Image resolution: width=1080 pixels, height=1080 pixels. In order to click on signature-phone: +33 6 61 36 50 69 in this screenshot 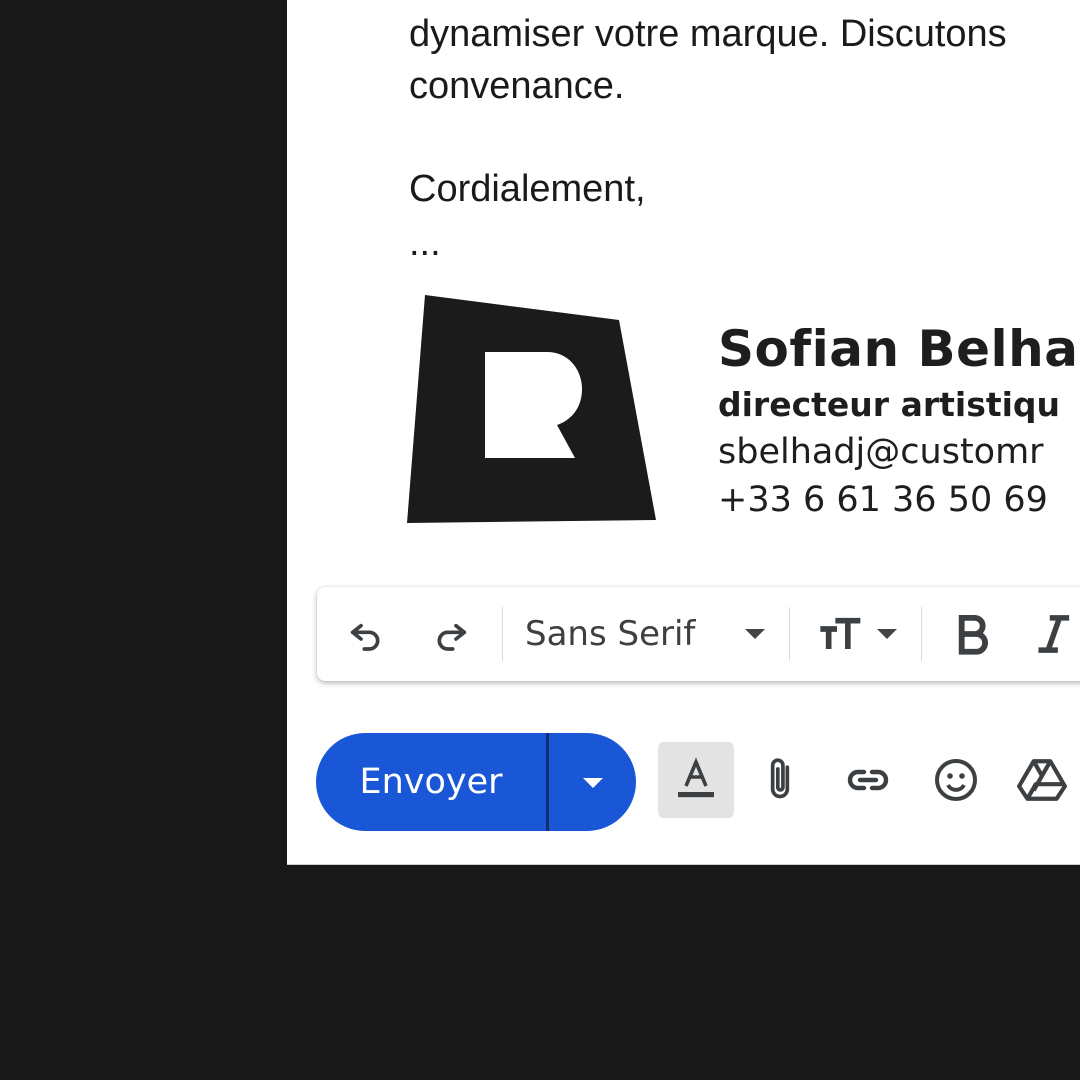, I will do `click(883, 500)`.